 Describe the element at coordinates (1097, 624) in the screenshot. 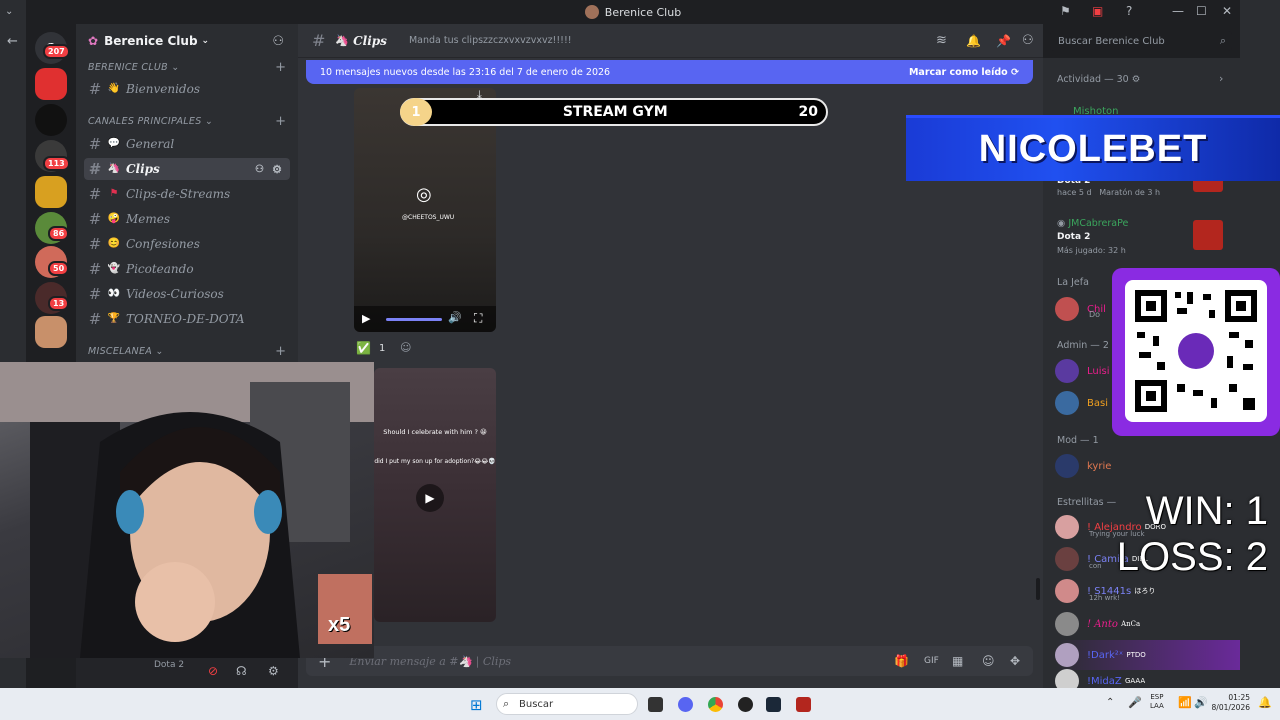

I see `member-estrellita-4: ! Anto AnCa` at that location.